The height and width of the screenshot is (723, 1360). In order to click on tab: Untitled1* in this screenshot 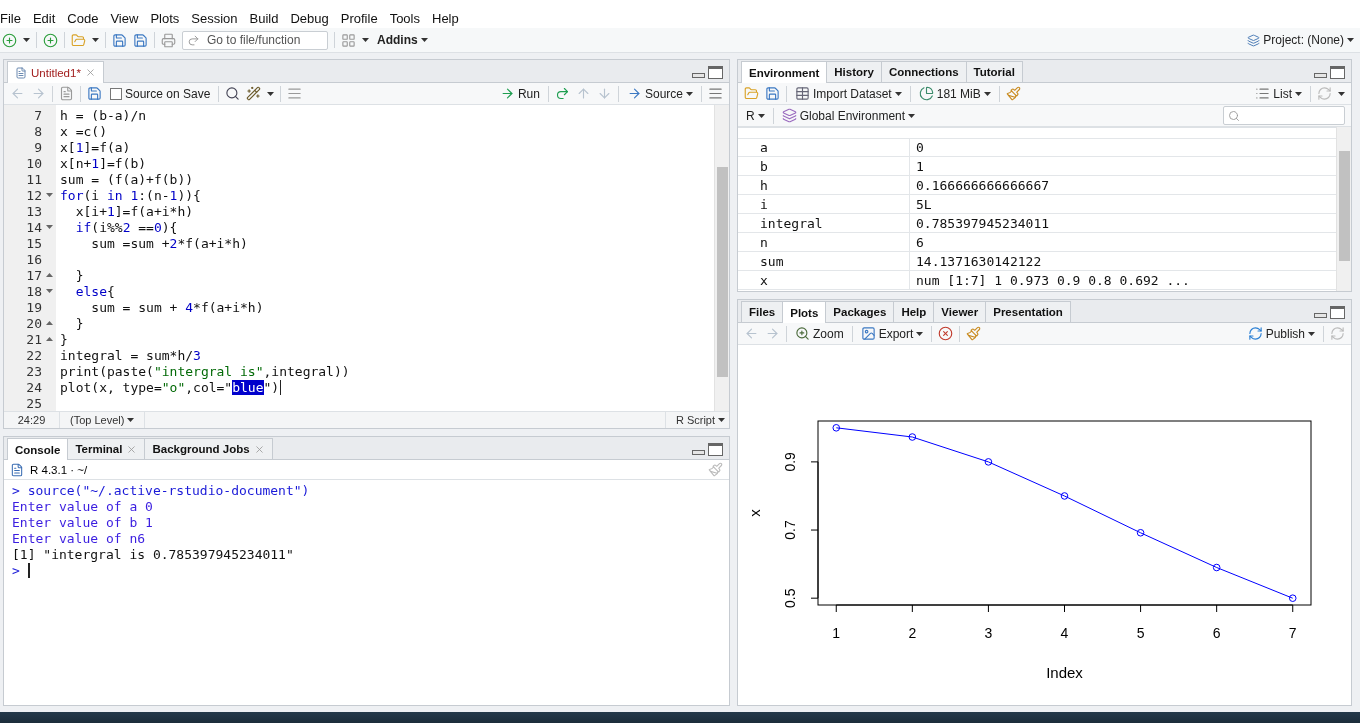, I will do `click(55, 72)`.